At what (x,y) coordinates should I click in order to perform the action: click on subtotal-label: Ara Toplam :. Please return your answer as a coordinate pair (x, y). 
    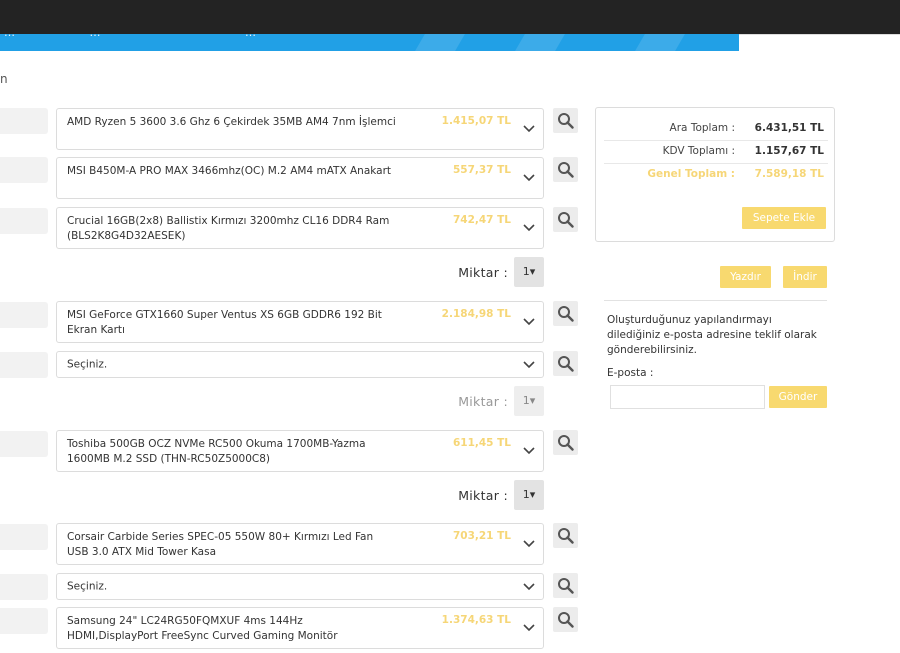
    Looking at the image, I should click on (702, 128).